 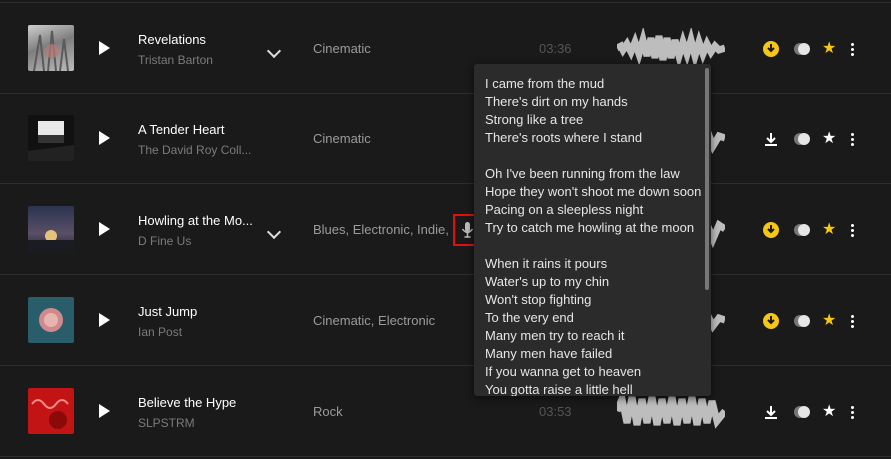 I want to click on lyric-line: Try to catch me howling at the moon, so click(x=590, y=227).